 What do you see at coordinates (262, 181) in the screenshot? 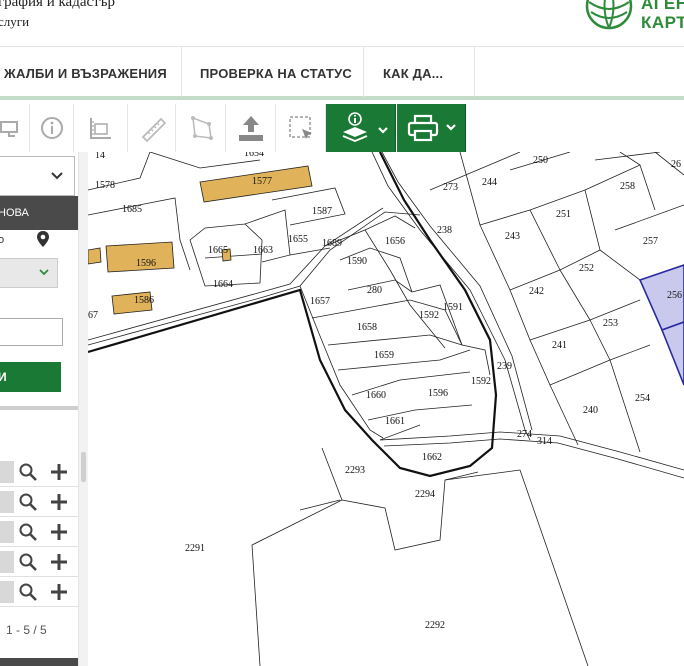
I see `parcel-label: 1577` at bounding box center [262, 181].